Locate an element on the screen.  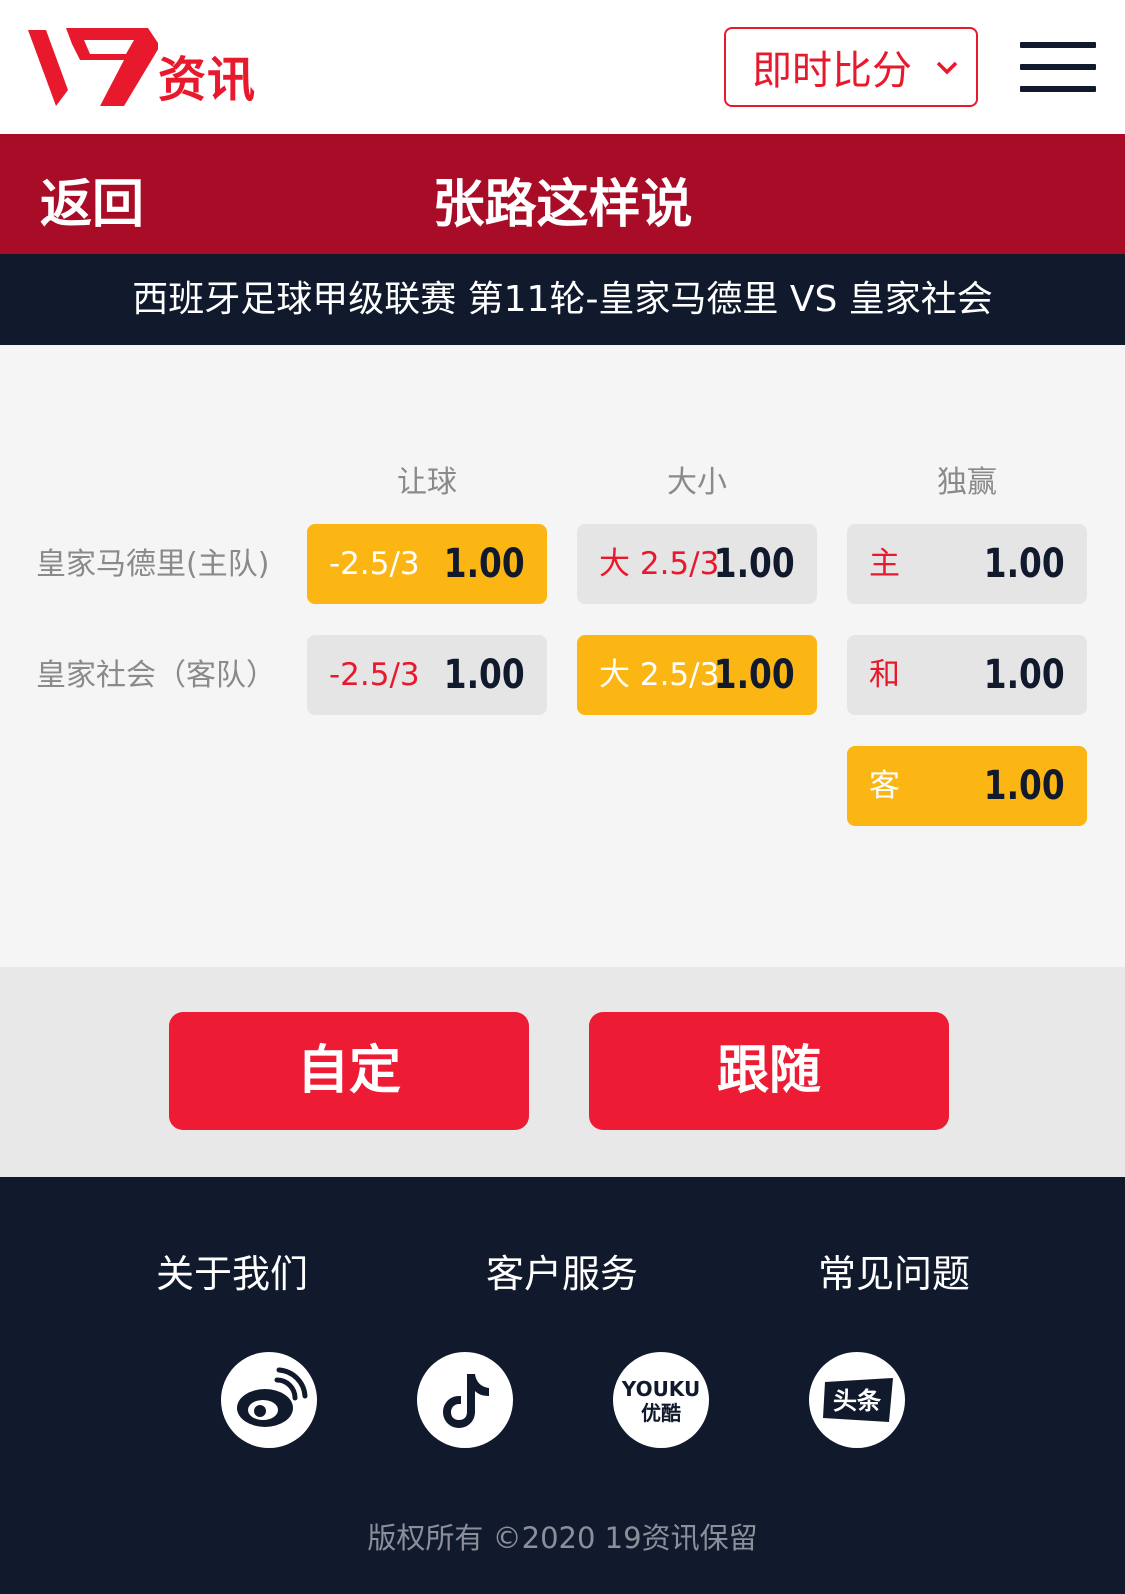
odds-cell-moneyline-away: 客 1.00 is located at coordinates (967, 786).